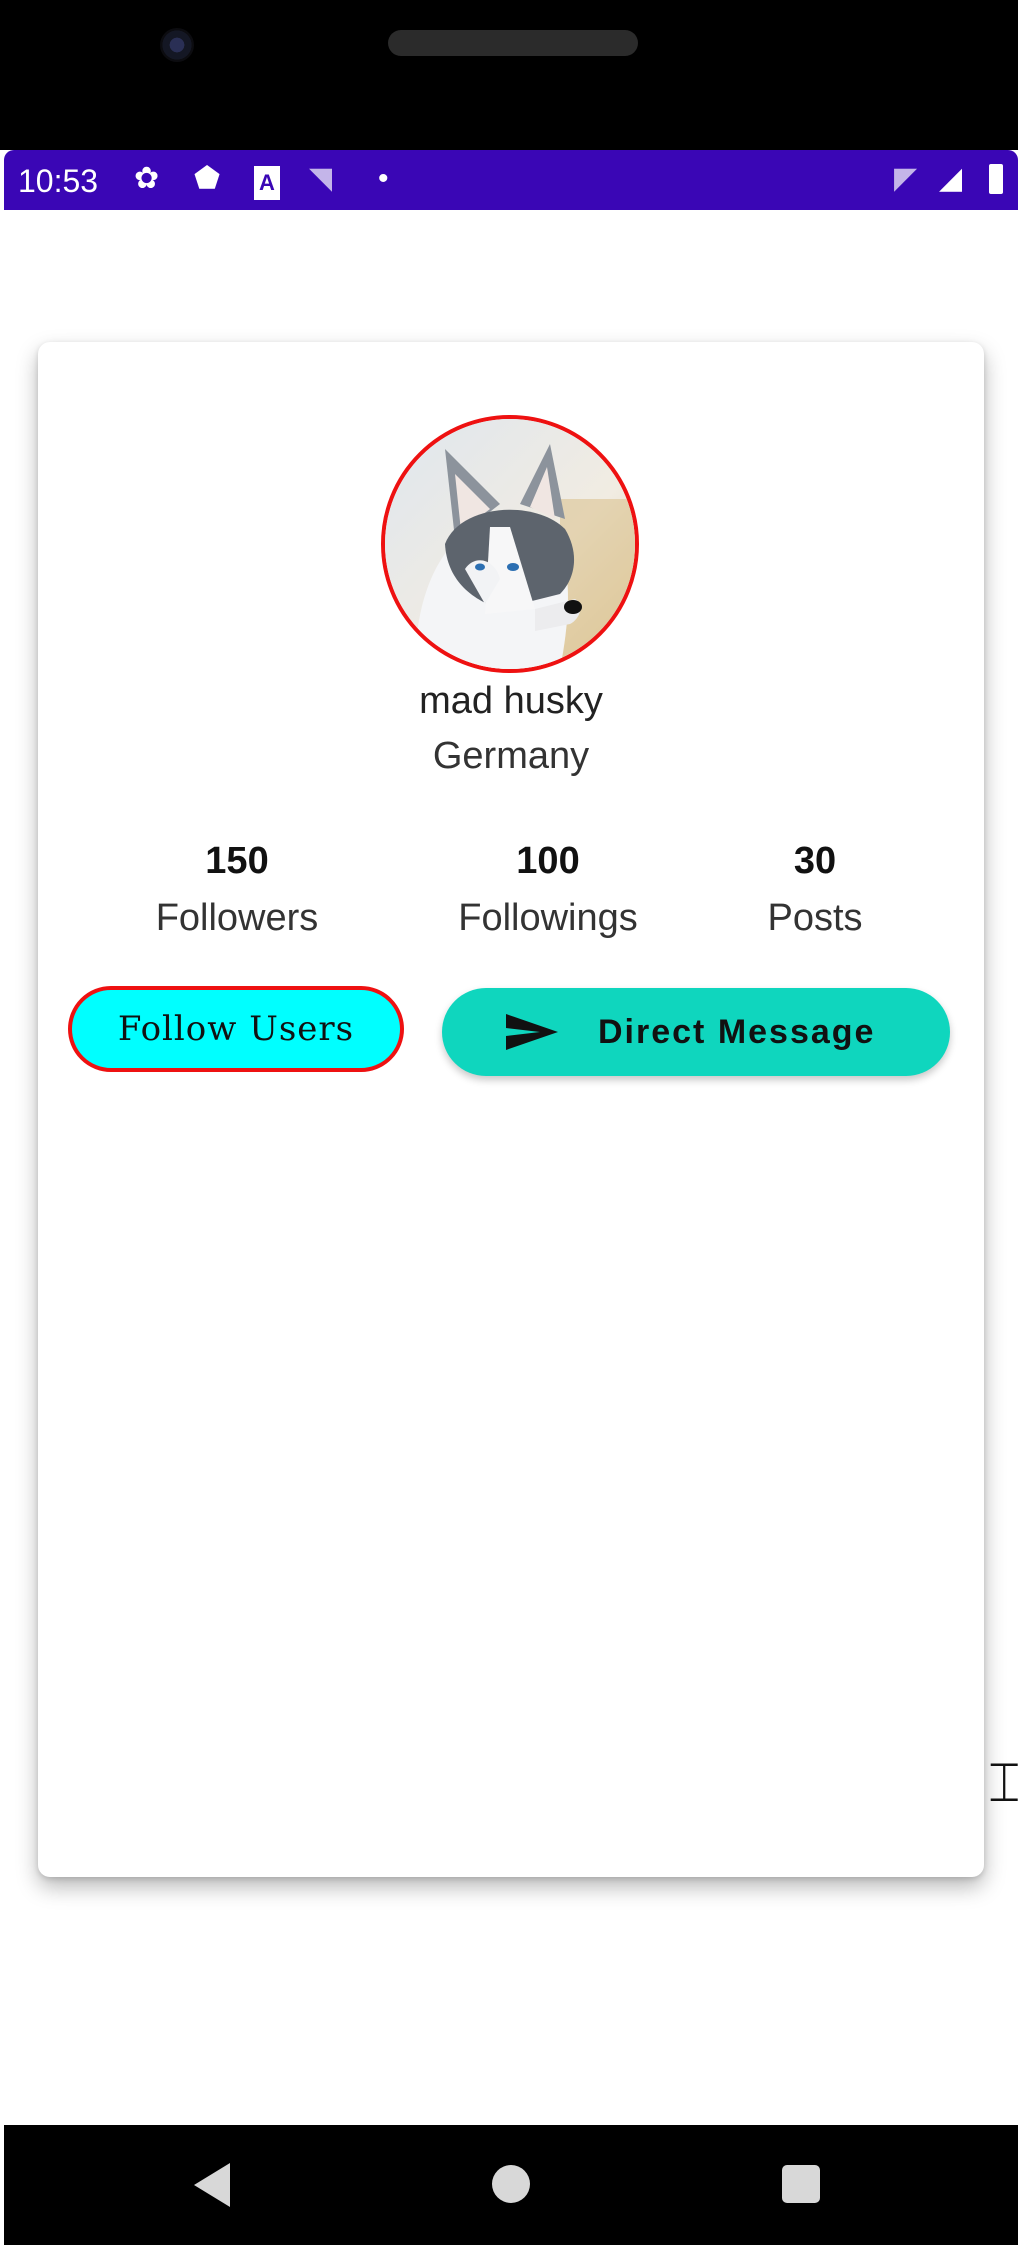 The width and height of the screenshot is (1018, 2245). Describe the element at coordinates (509, 75) in the screenshot. I see `device-top-bezel` at that location.